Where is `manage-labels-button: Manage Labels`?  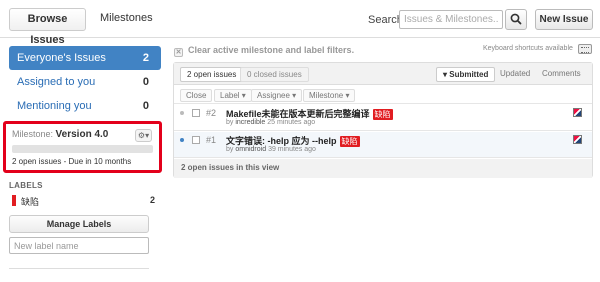
manage-labels-button: Manage Labels is located at coordinates (79, 224).